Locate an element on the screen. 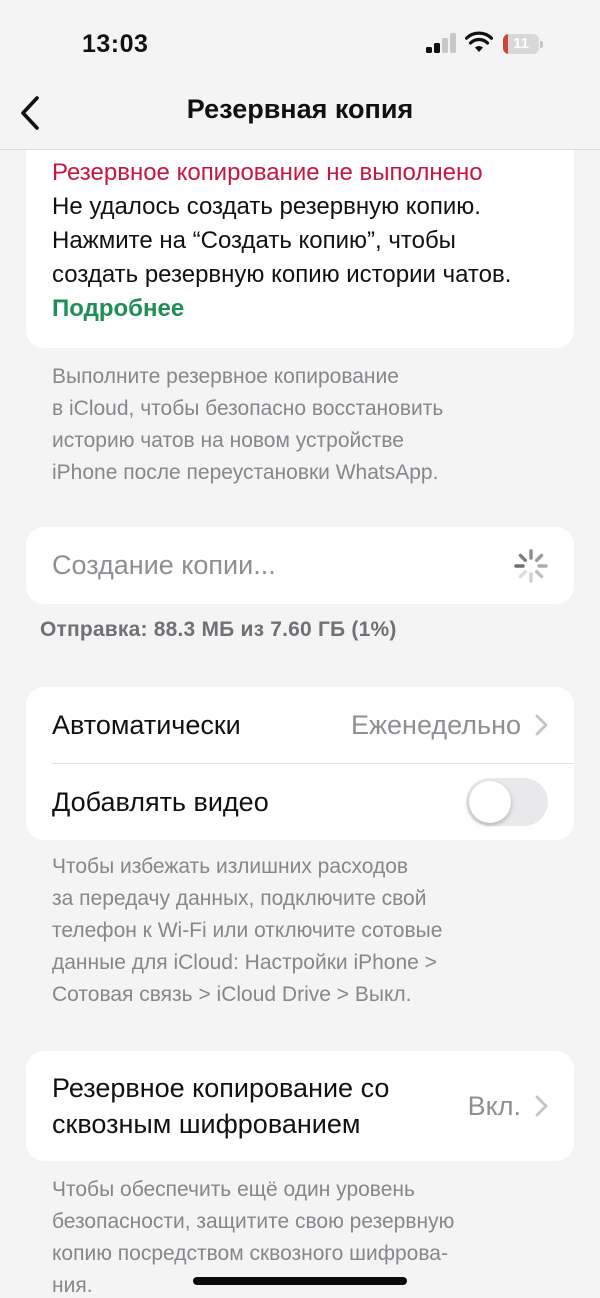  navigation-bar: Резервная копия is located at coordinates (300, 115).